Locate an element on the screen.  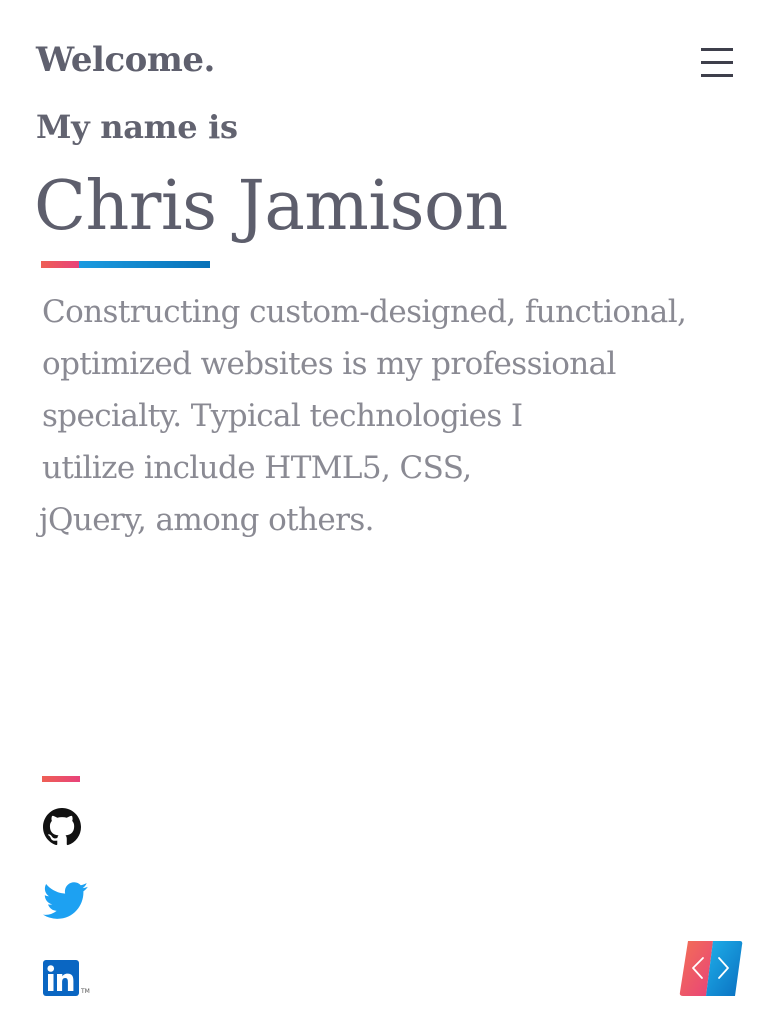
page-nav-arrows is located at coordinates (711, 968).